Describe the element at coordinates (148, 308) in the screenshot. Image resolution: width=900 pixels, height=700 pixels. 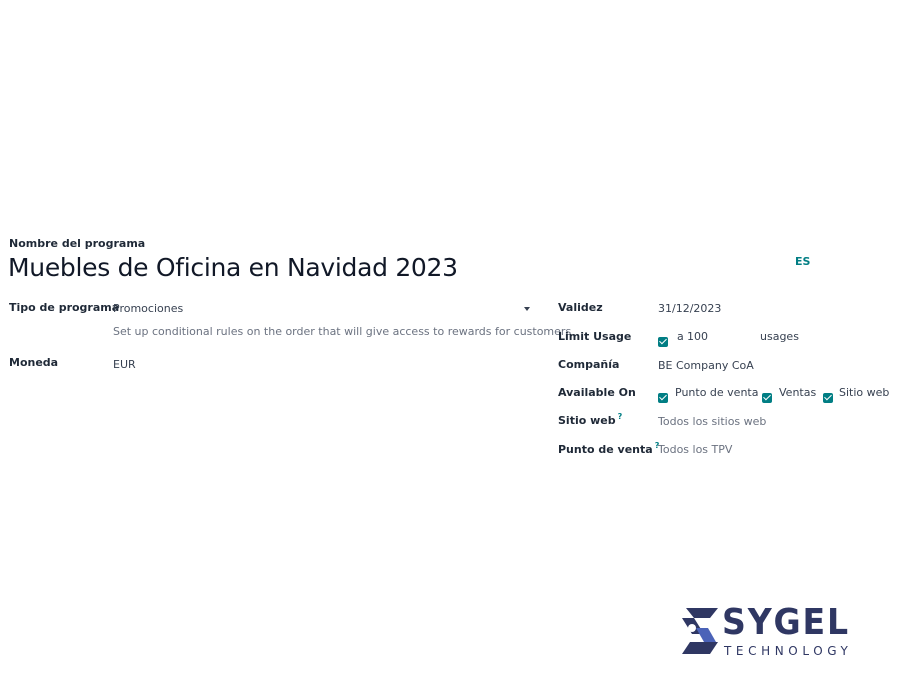
I see `program-type-value: Promociones` at that location.